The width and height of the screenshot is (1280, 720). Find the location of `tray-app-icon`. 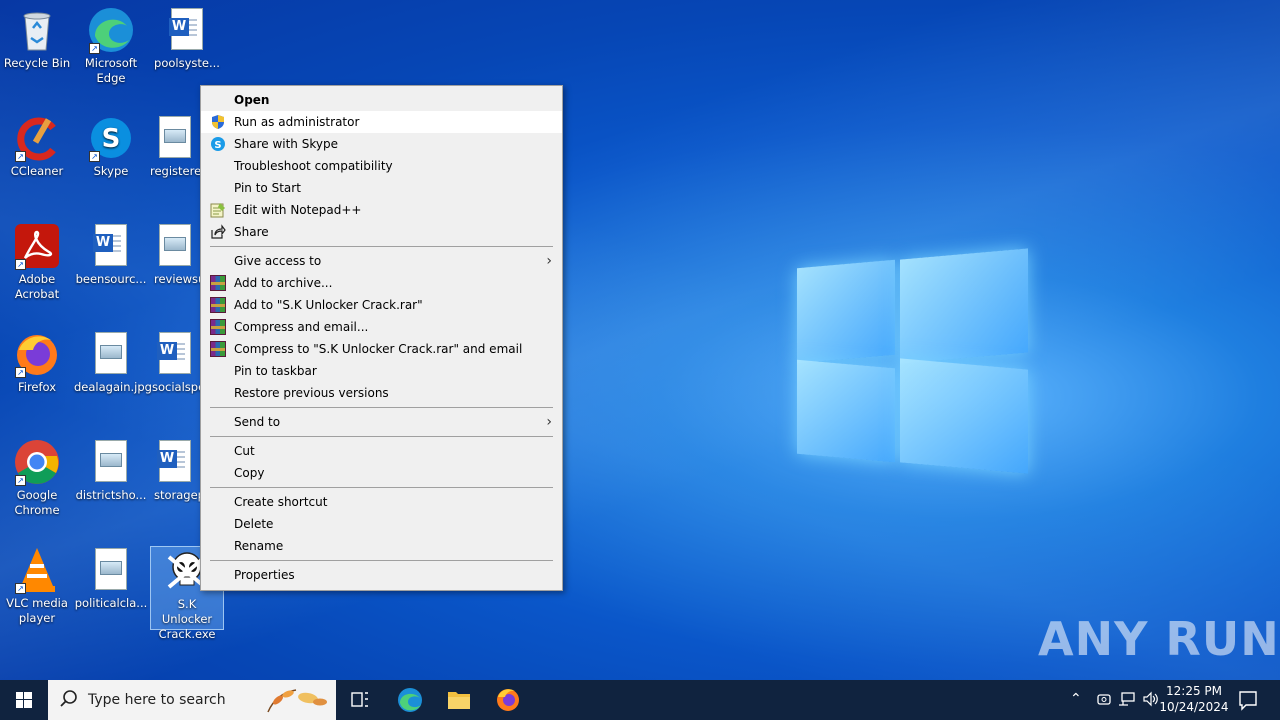

tray-app-icon is located at coordinates (1104, 700).